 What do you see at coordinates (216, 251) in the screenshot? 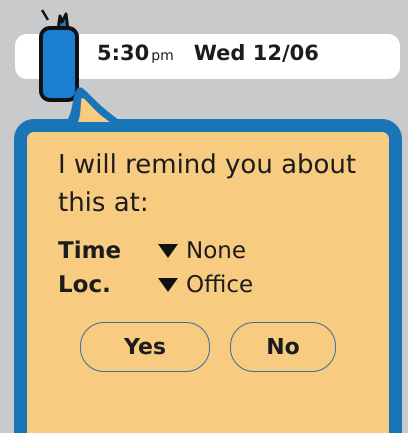
I see `dropdown-value: None` at bounding box center [216, 251].